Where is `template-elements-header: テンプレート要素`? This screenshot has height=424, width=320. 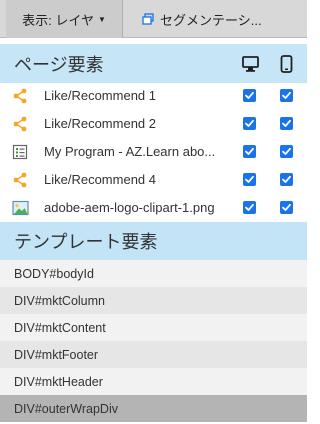
template-elements-header: テンプレート要素 is located at coordinates (153, 241).